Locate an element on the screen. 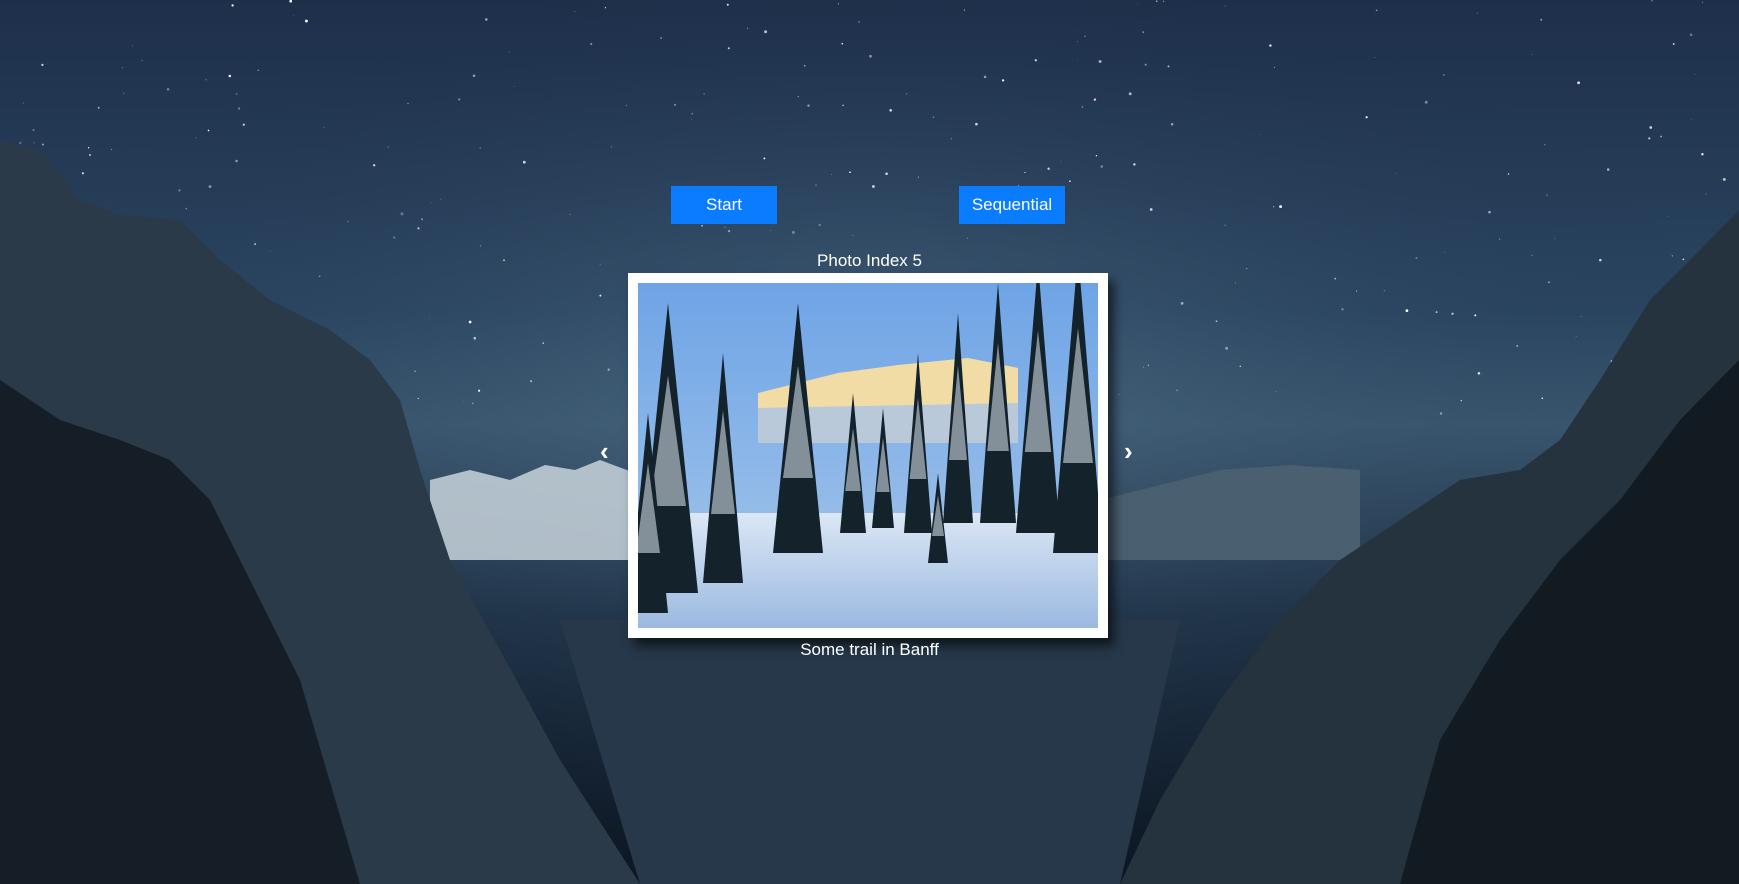  previous-arrow-icon: ‹ is located at coordinates (604, 451).